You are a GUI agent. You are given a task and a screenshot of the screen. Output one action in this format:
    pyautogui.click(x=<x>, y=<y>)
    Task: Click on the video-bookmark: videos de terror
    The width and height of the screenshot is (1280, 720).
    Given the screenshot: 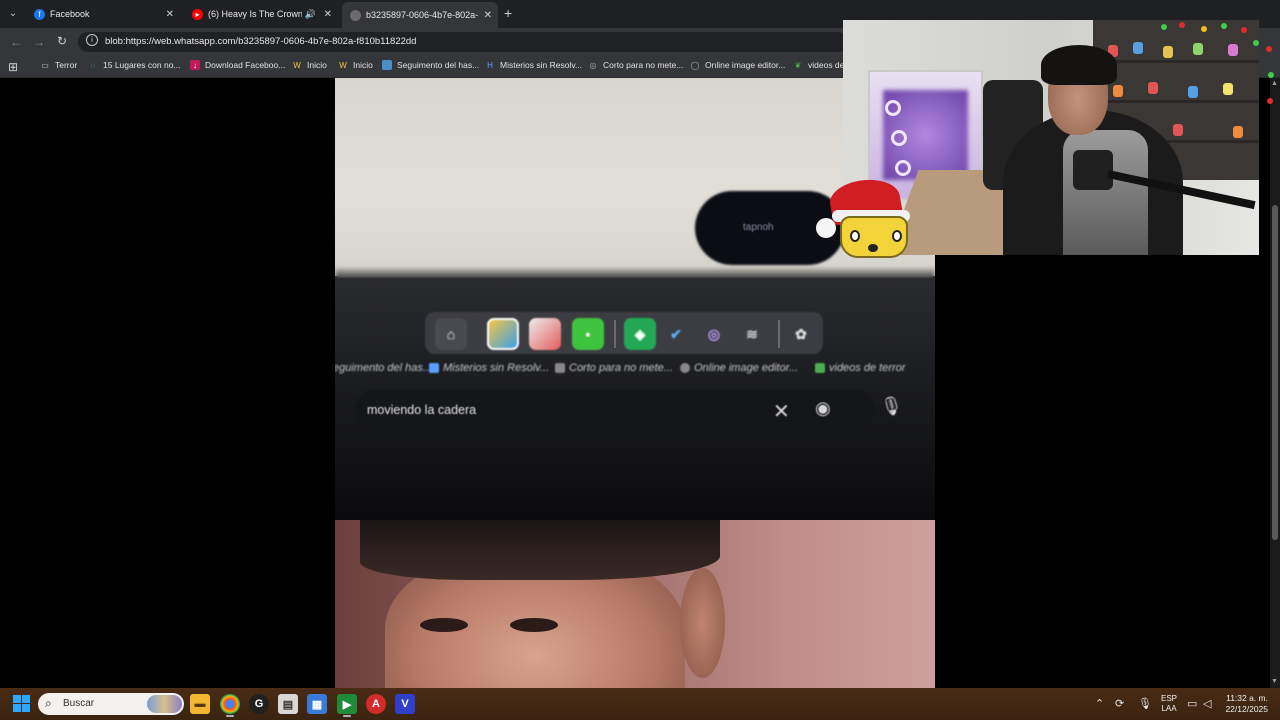 What is the action you would take?
    pyautogui.click(x=860, y=368)
    